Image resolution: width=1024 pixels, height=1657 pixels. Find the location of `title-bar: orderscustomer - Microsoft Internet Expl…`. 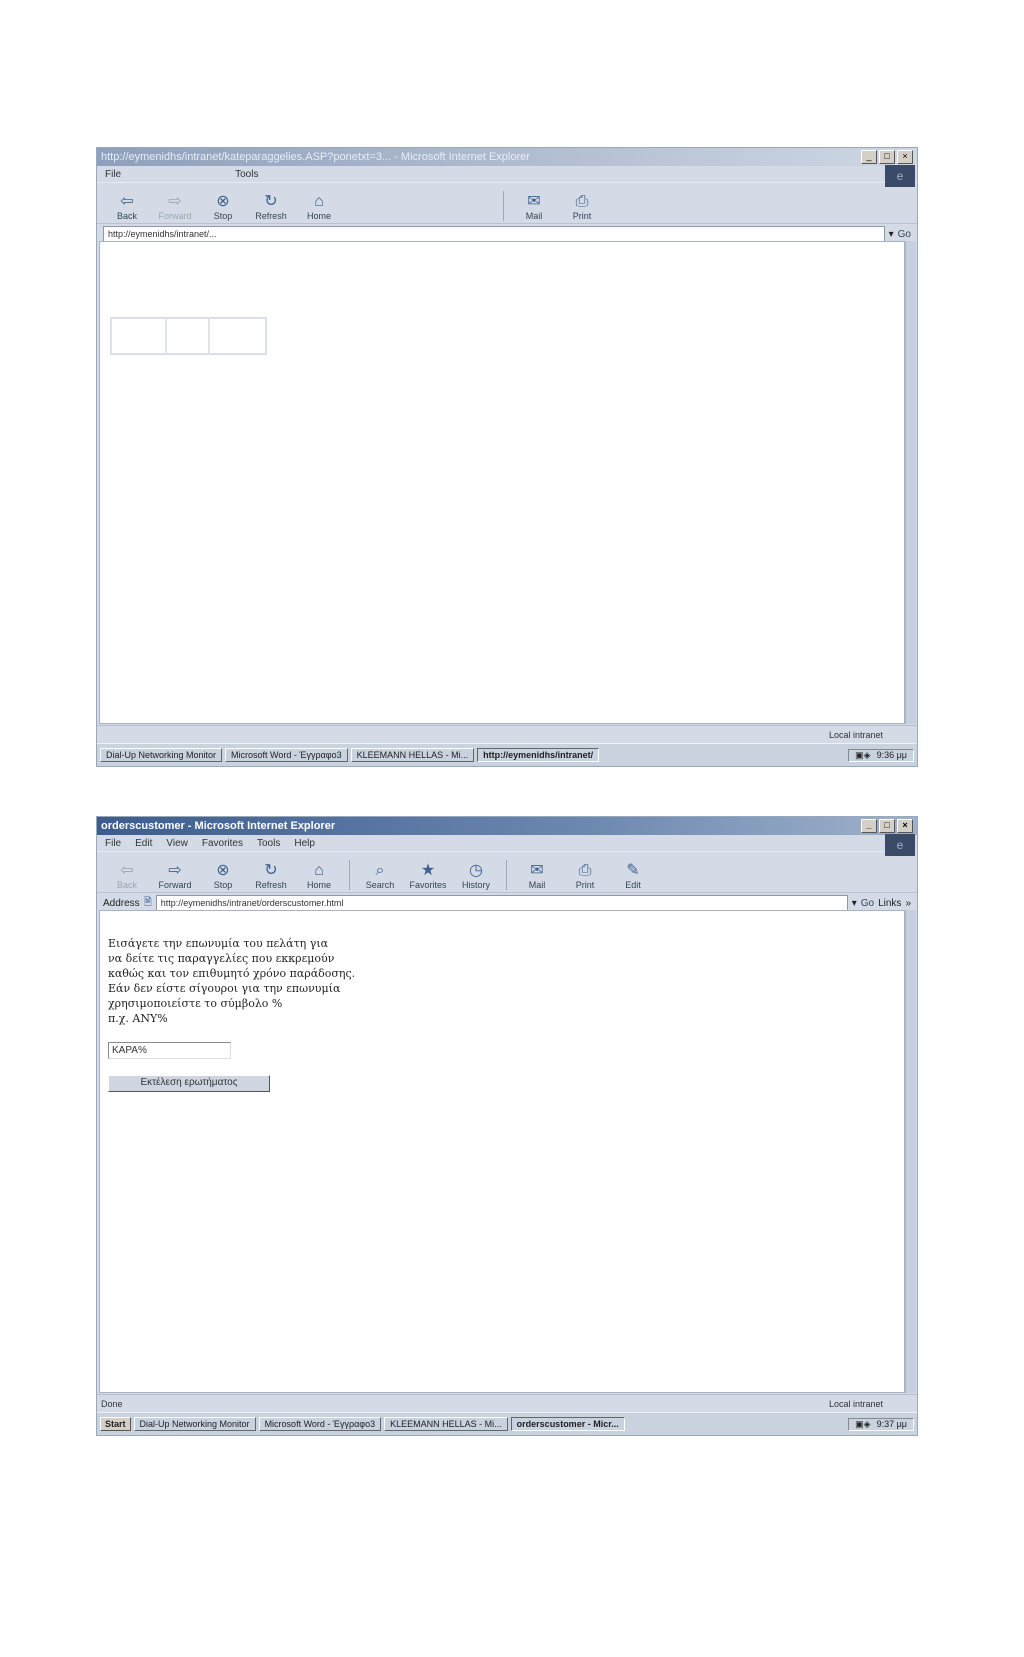

title-bar: orderscustomer - Microsoft Internet Expl… is located at coordinates (507, 826).